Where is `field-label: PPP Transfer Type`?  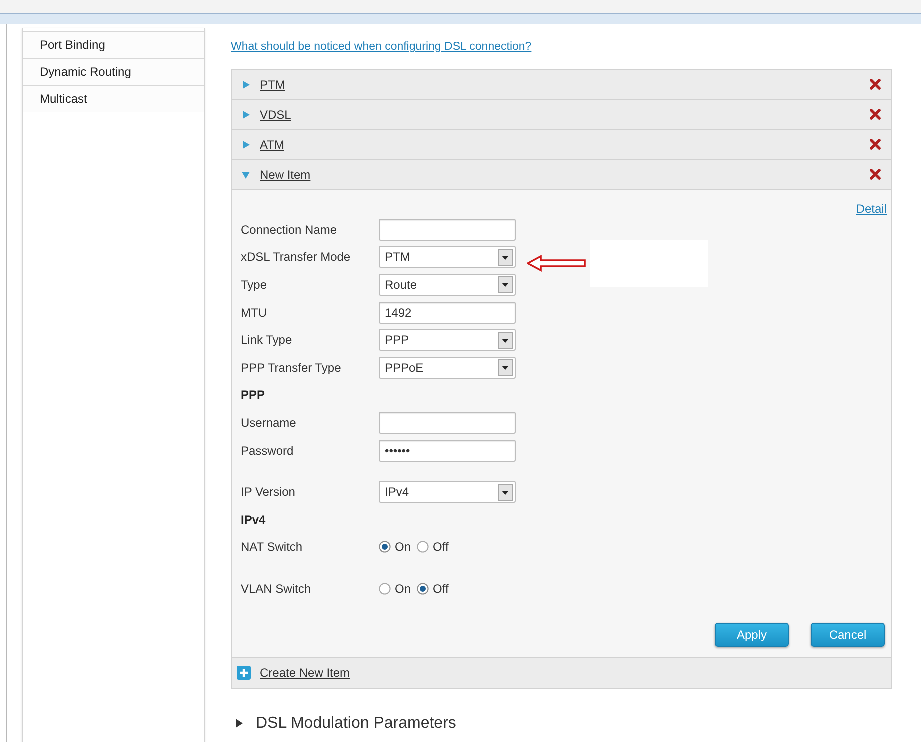 field-label: PPP Transfer Type is located at coordinates (291, 367).